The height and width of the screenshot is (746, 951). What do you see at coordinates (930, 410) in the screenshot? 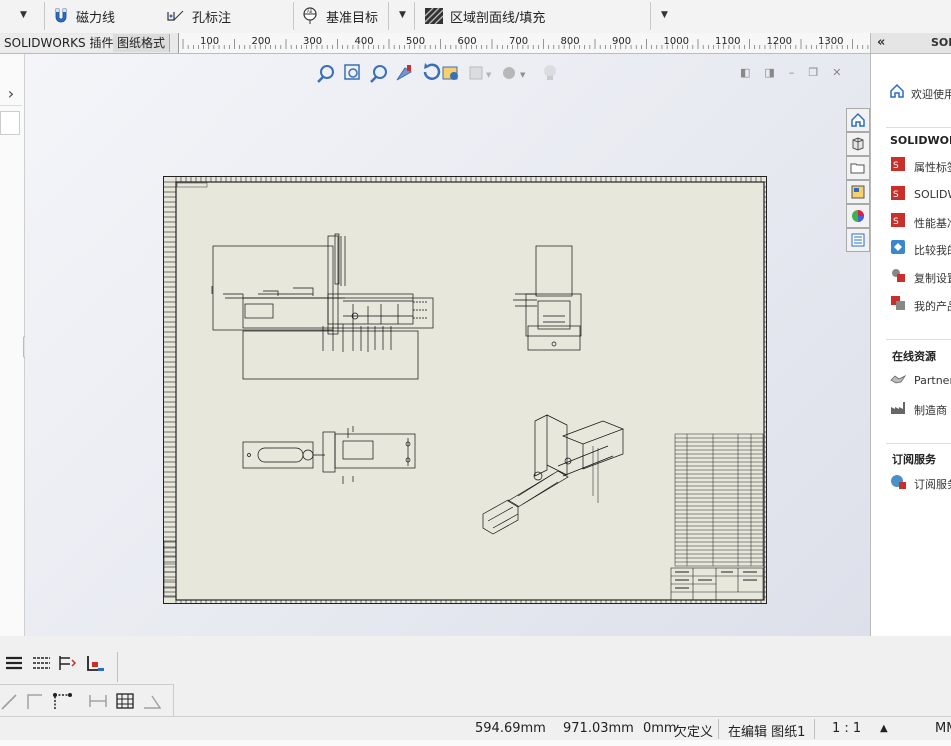
I see `item-manufacturer: 制造商` at bounding box center [930, 410].